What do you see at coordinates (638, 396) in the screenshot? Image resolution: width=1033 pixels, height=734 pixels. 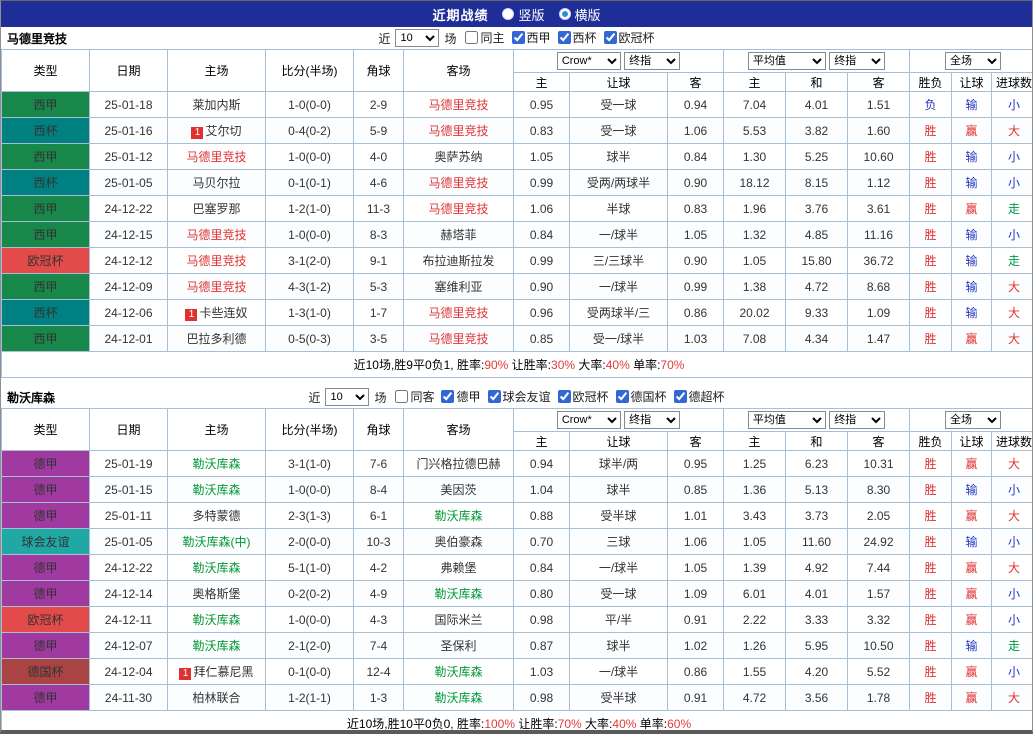 I see `filter-德国杯: 德国杯` at bounding box center [638, 396].